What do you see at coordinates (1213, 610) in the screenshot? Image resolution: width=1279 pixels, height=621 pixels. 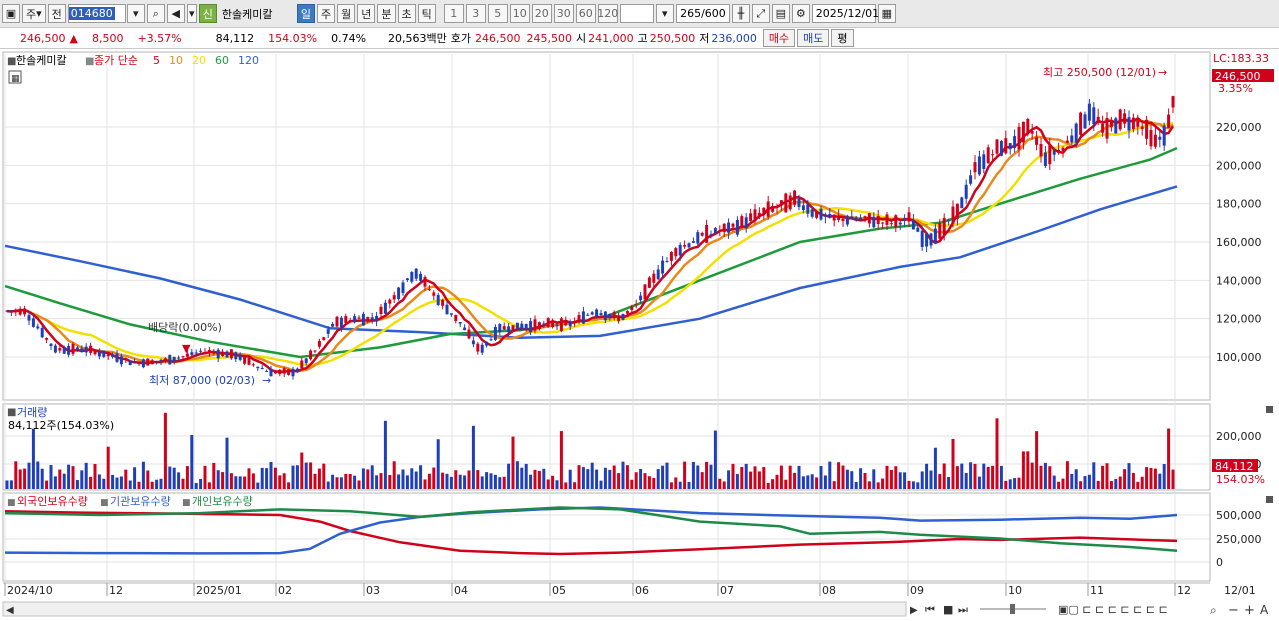 I see `zoom-search-icon: ⌕` at bounding box center [1213, 610].